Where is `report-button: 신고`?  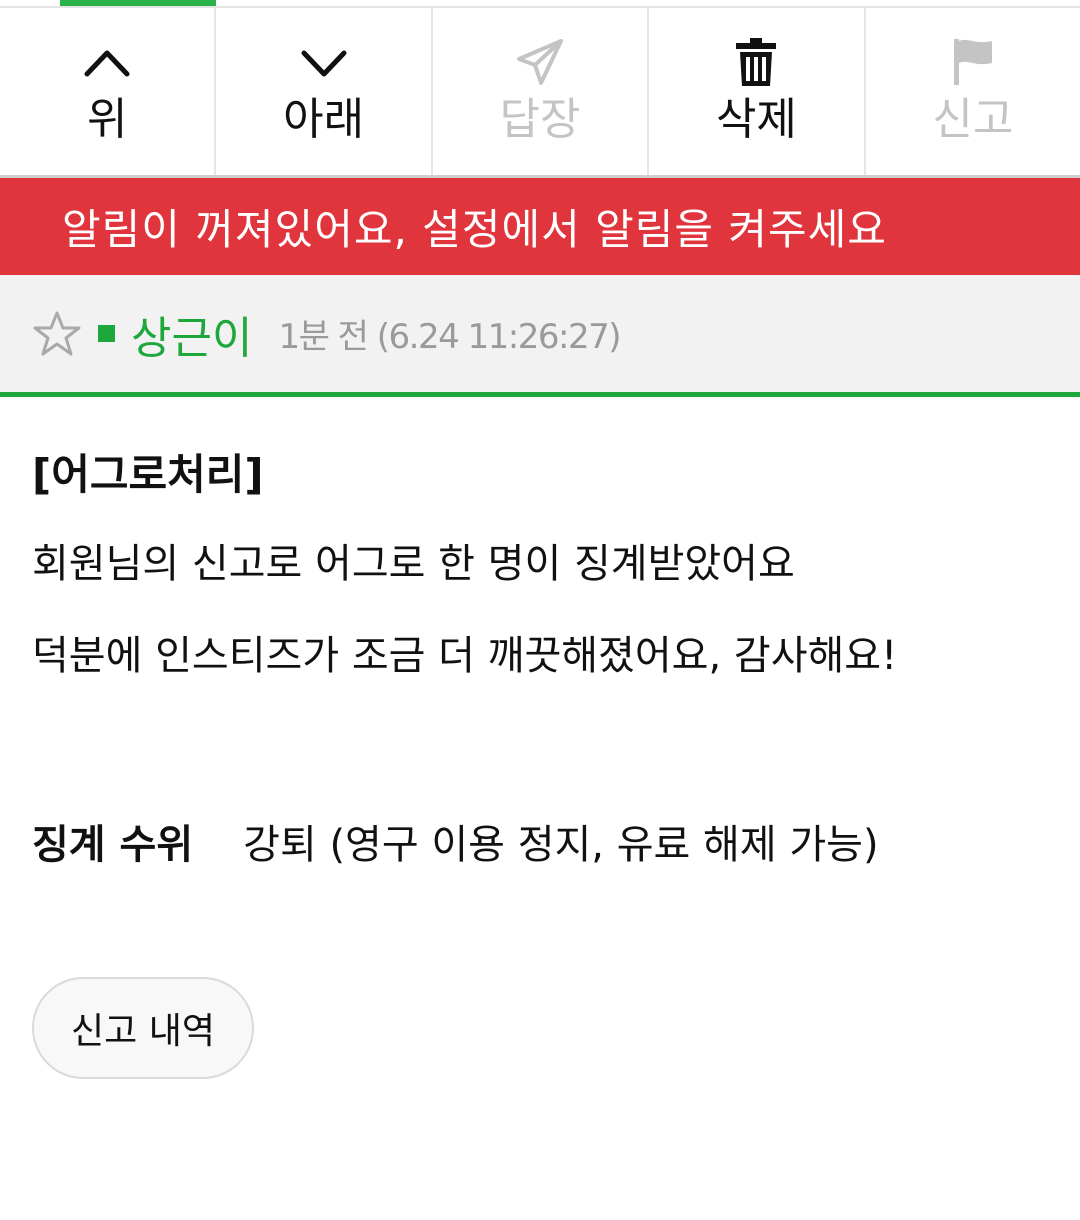 report-button: 신고 is located at coordinates (973, 91).